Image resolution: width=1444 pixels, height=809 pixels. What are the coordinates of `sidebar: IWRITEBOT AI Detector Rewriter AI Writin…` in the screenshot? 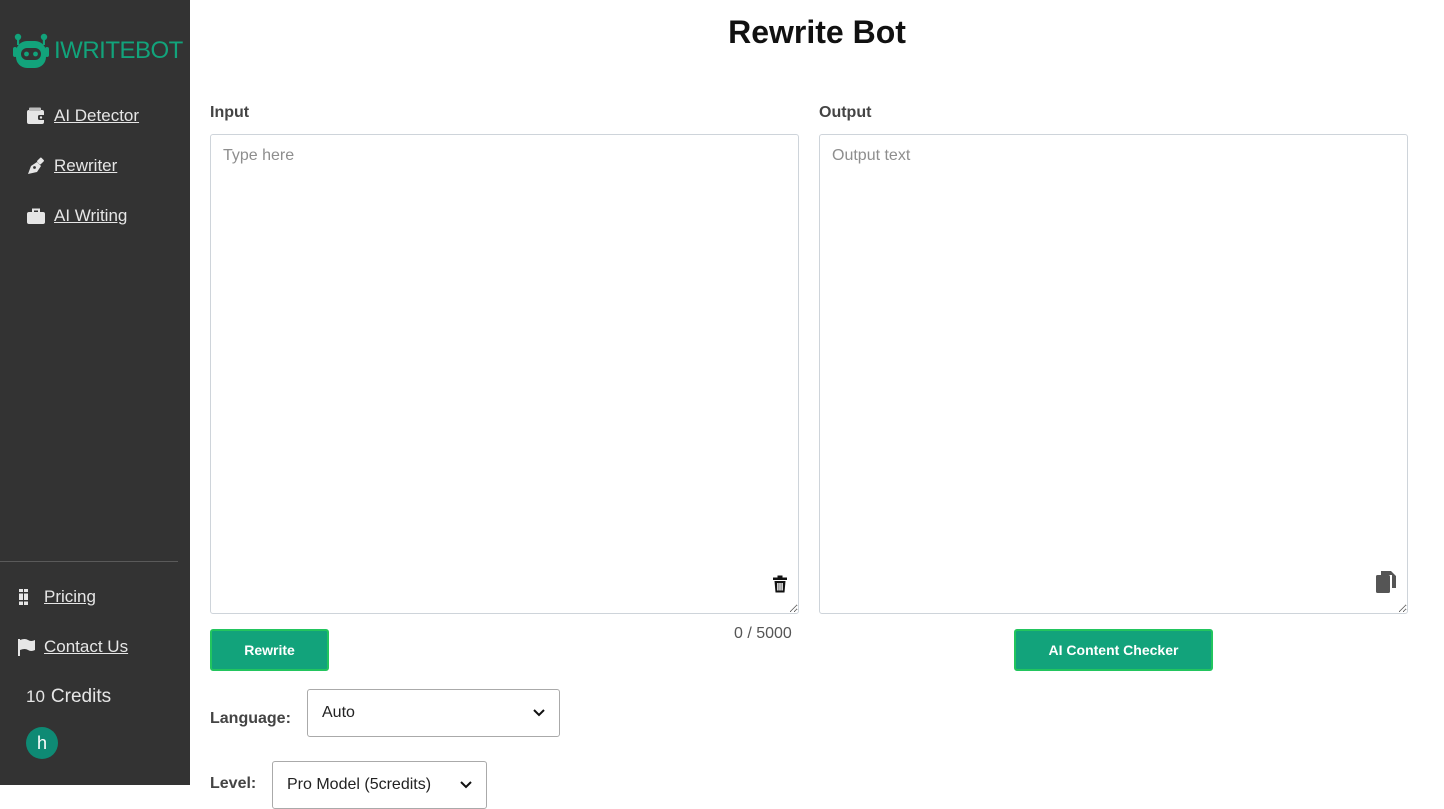 It's located at (95, 392).